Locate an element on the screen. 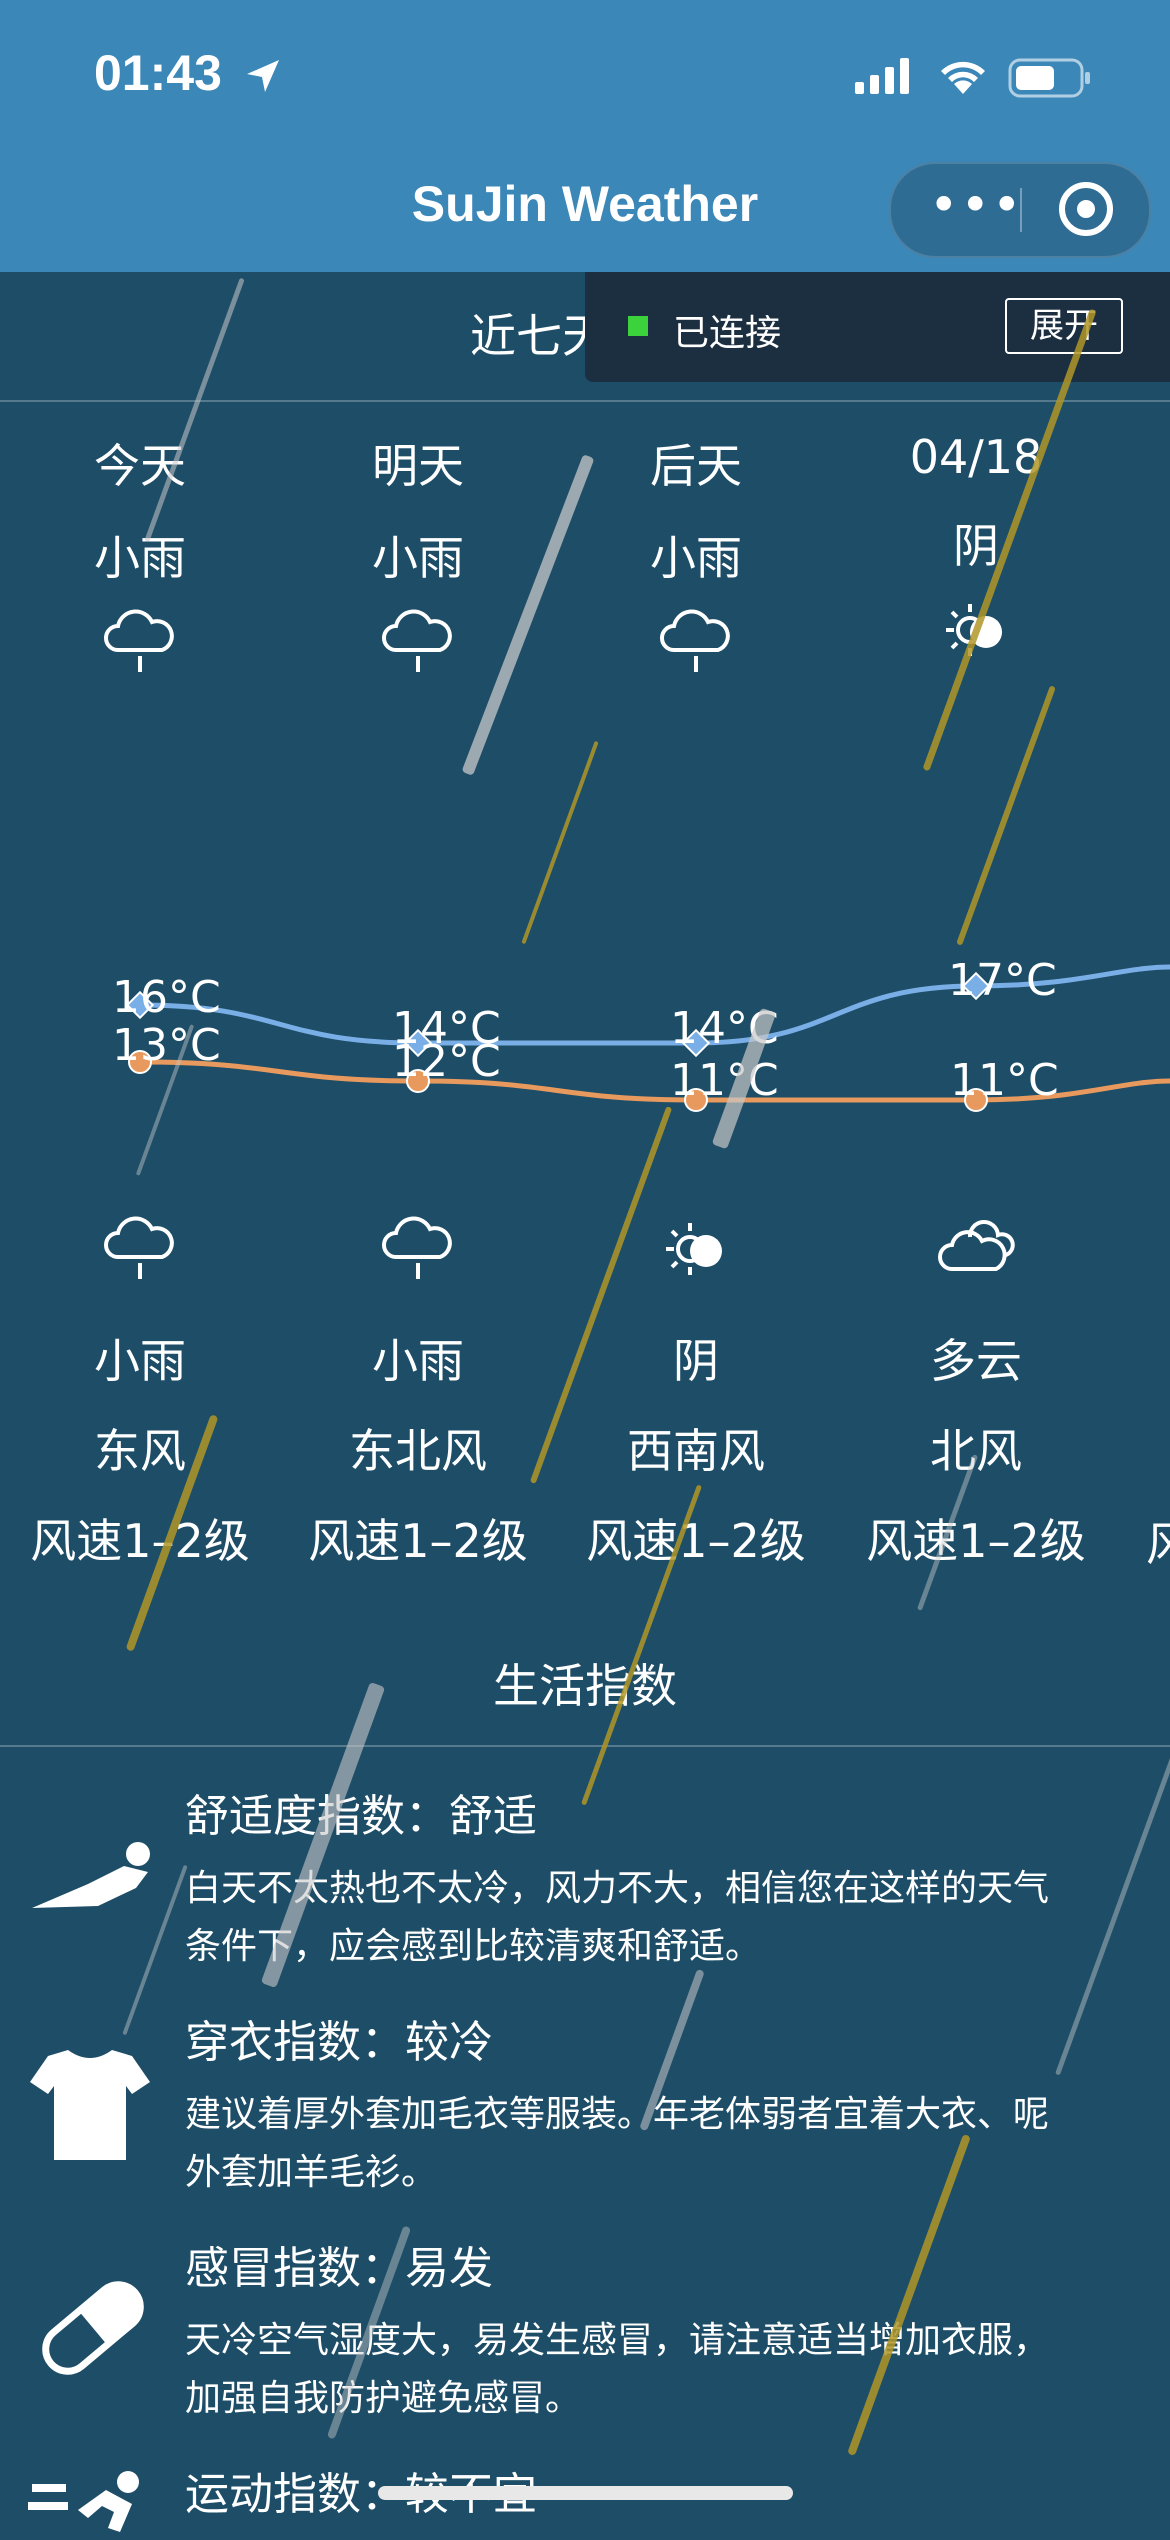 This screenshot has height=2540, width=1170. wind-direction: 东风 is located at coordinates (140, 1451).